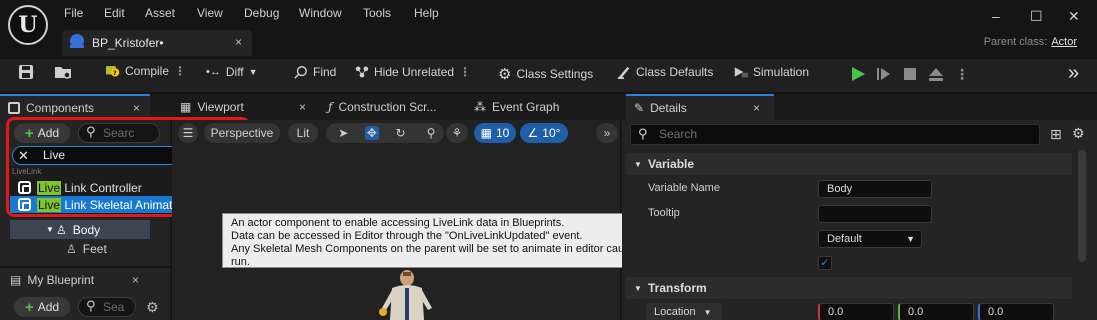  What do you see at coordinates (50, 229) in the screenshot?
I see `expand-arrow-icon: ▼` at bounding box center [50, 229].